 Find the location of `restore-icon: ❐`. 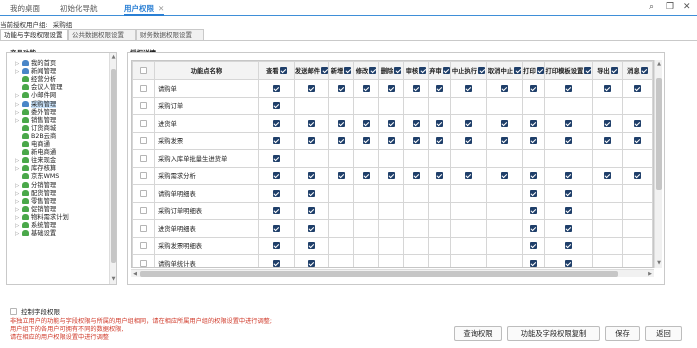

restore-icon: ❐ is located at coordinates (670, 7).